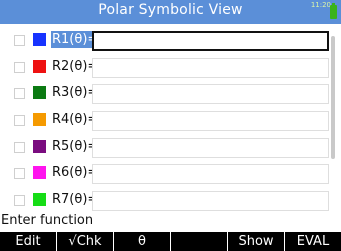 This screenshot has width=341, height=251. I want to click on color-swatch-r7, so click(39, 200).